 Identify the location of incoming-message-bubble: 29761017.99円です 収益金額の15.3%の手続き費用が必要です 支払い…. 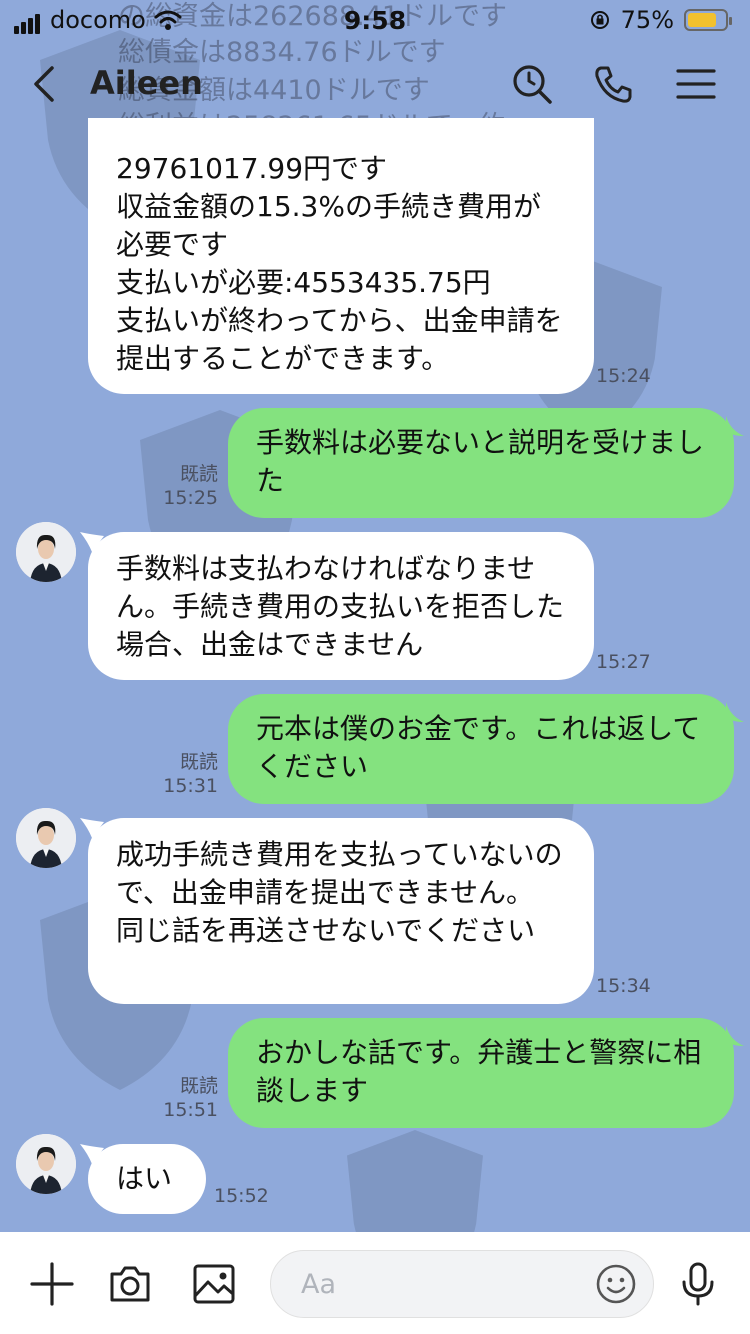
(341, 256).